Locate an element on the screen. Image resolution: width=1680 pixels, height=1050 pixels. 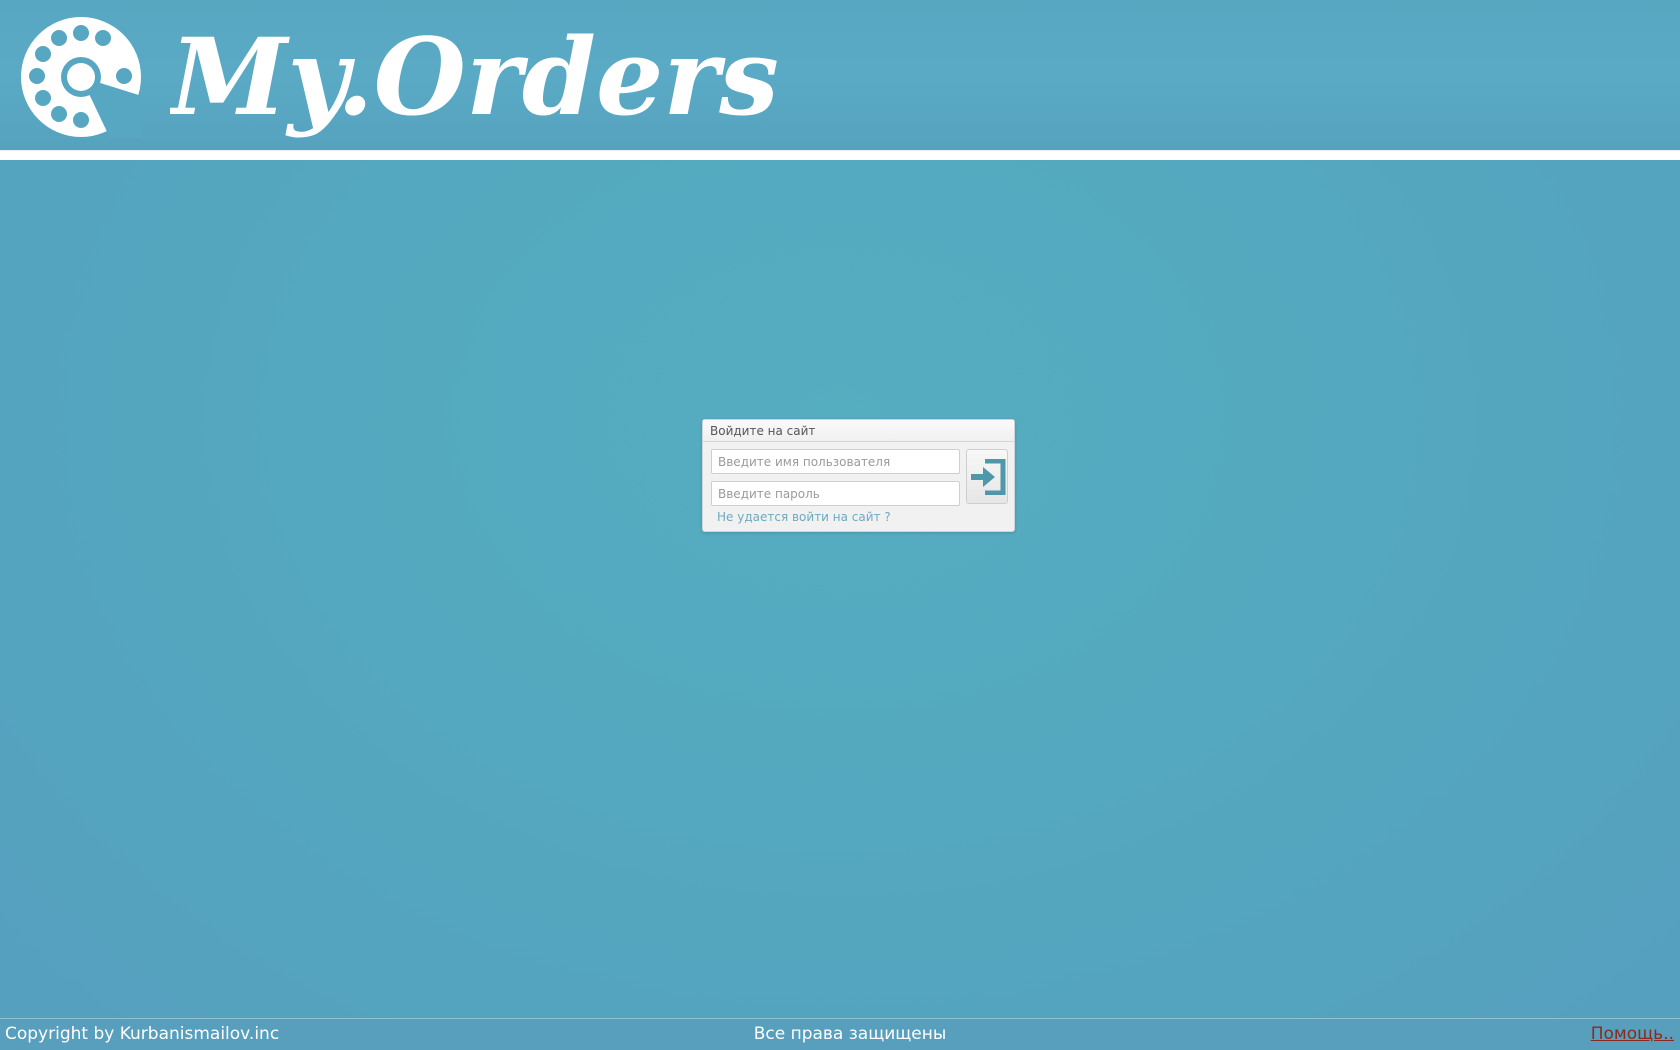
login-submit-button is located at coordinates (987, 476).